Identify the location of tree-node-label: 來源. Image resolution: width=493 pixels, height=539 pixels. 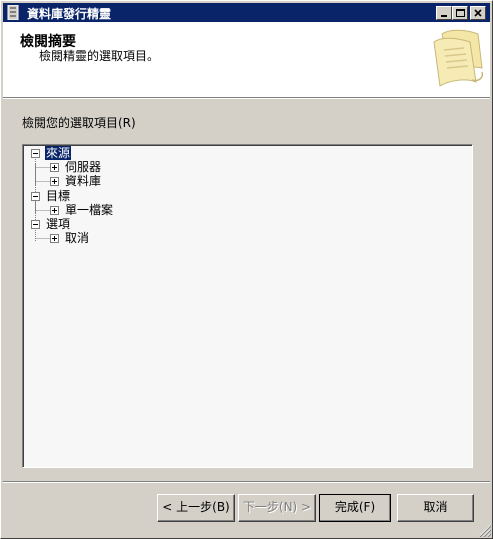
(58, 153).